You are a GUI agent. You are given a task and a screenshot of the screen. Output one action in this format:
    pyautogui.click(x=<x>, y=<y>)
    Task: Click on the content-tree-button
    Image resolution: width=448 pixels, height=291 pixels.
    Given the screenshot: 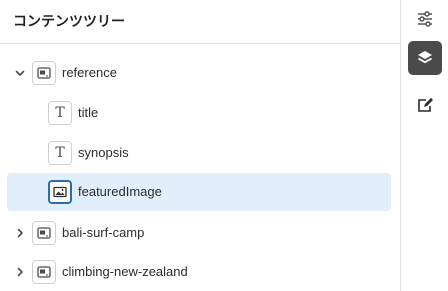 What is the action you would take?
    pyautogui.click(x=425, y=58)
    